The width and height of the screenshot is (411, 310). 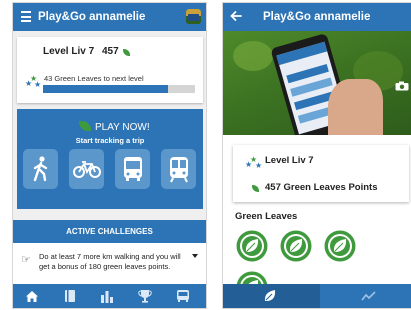 I want to click on walk-icon, so click(x=40, y=169).